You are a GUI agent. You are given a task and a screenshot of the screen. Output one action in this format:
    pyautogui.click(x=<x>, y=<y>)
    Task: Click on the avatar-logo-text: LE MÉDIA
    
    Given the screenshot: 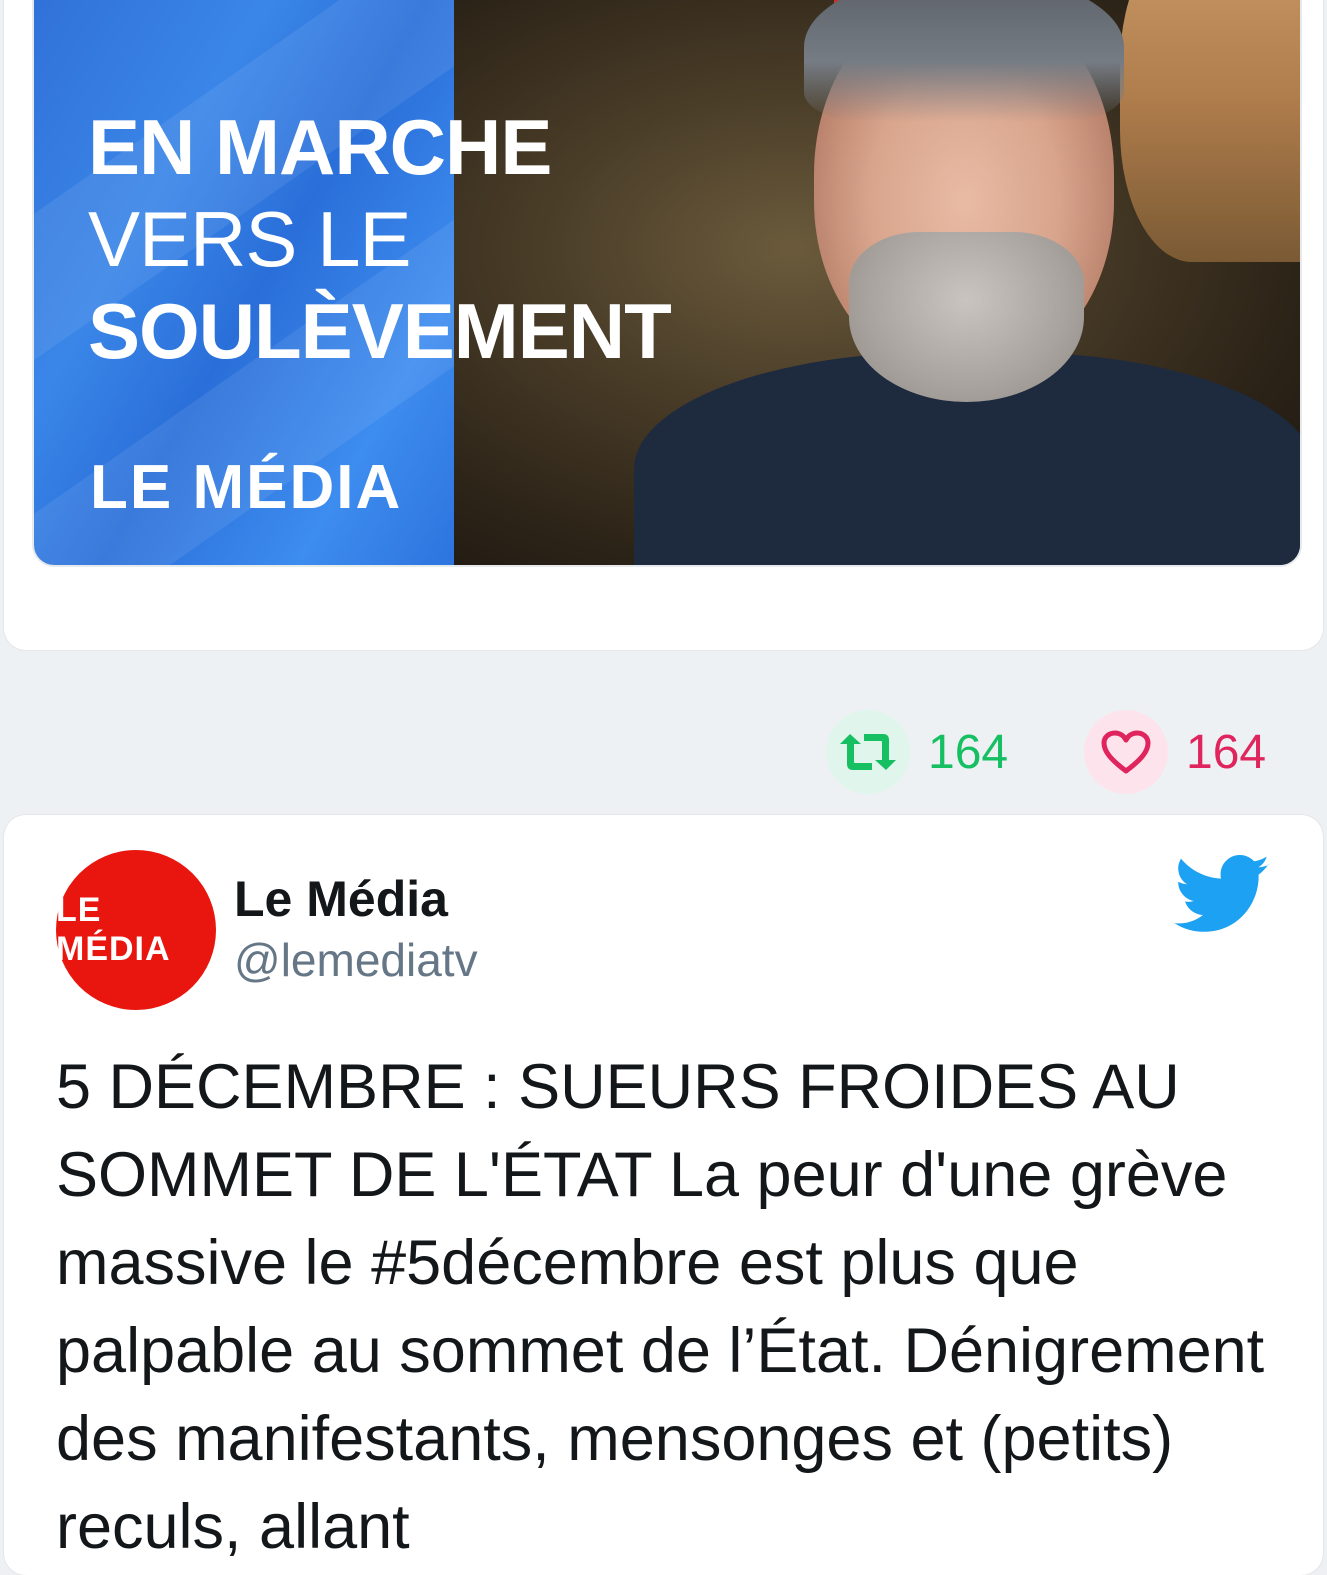 What is the action you would take?
    pyautogui.click(x=113, y=929)
    